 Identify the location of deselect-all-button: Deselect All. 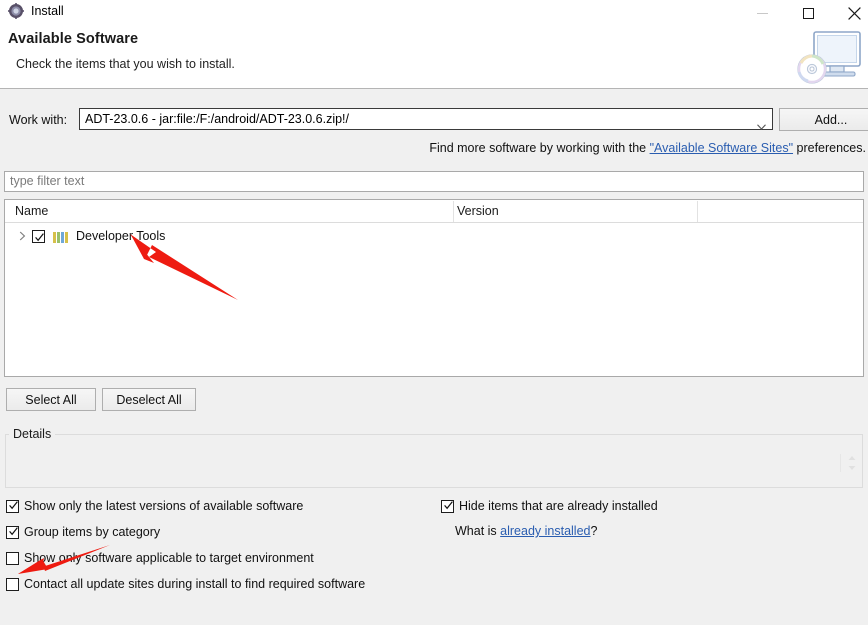
(149, 399).